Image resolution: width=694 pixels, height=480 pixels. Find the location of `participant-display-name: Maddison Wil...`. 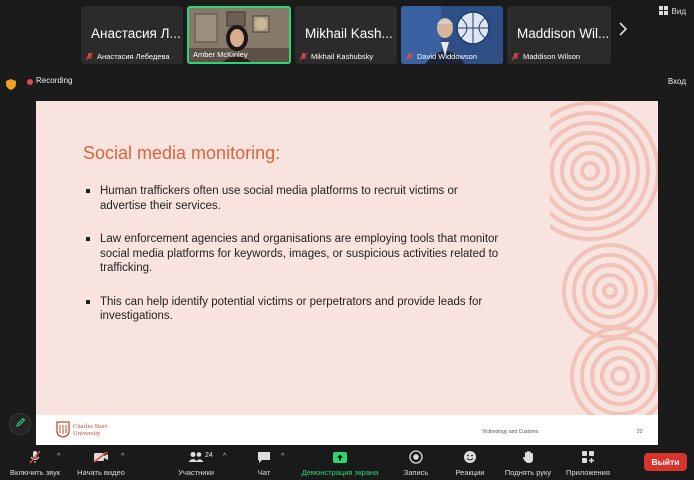

participant-display-name: Maddison Wil... is located at coordinates (563, 33).